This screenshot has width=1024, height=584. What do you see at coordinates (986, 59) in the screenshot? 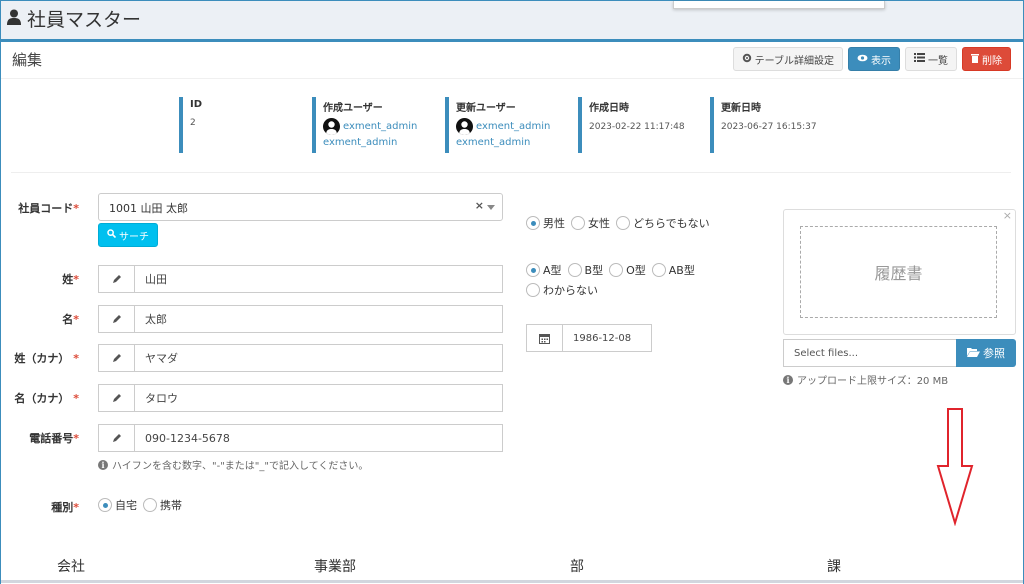
I see `delete-button: 削除` at bounding box center [986, 59].